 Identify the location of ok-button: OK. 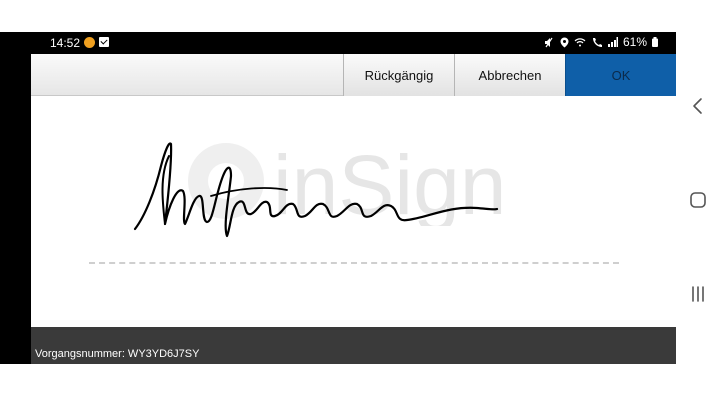
(620, 75).